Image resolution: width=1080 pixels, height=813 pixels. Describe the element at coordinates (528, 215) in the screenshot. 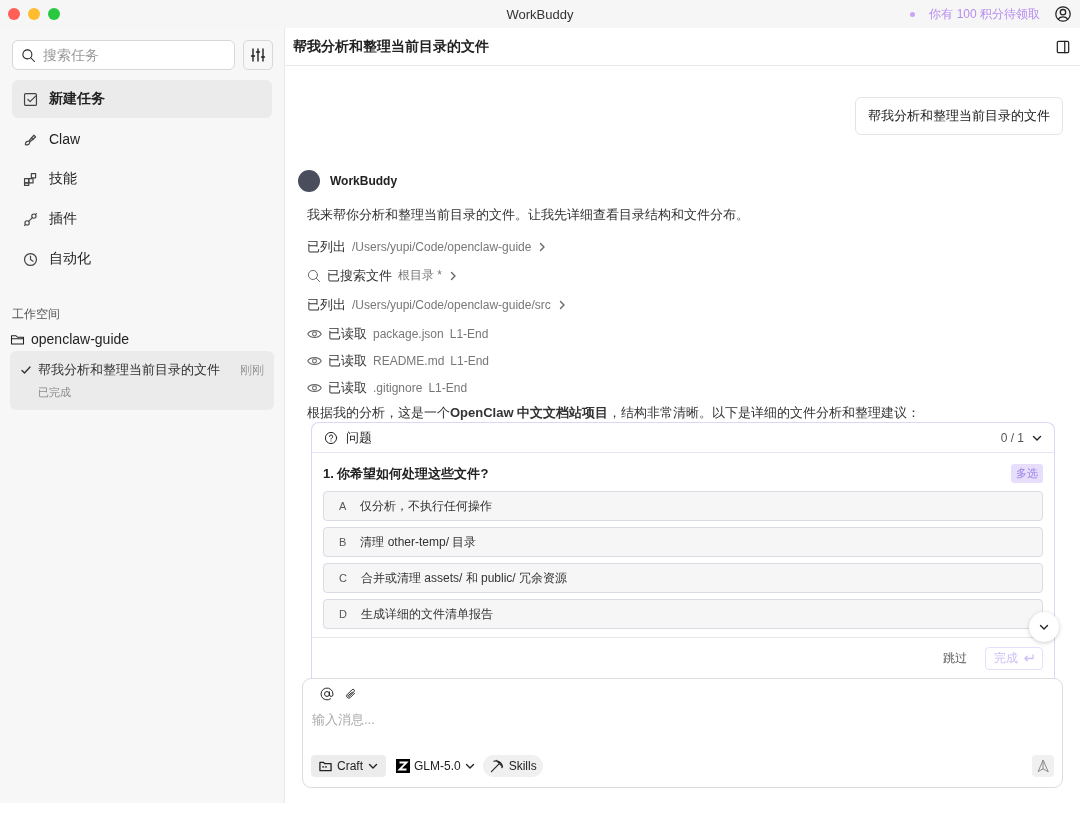

I see `message-text: 我来帮你分析和整理当前目录的文件。让我先详细查看目录结构和文件分布。` at that location.